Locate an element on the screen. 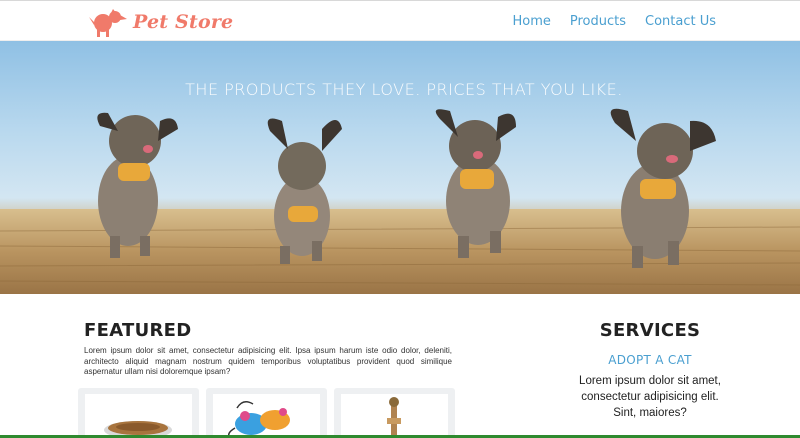 Image resolution: width=800 pixels, height=438 pixels. featured-product-cards is located at coordinates (270, 413).